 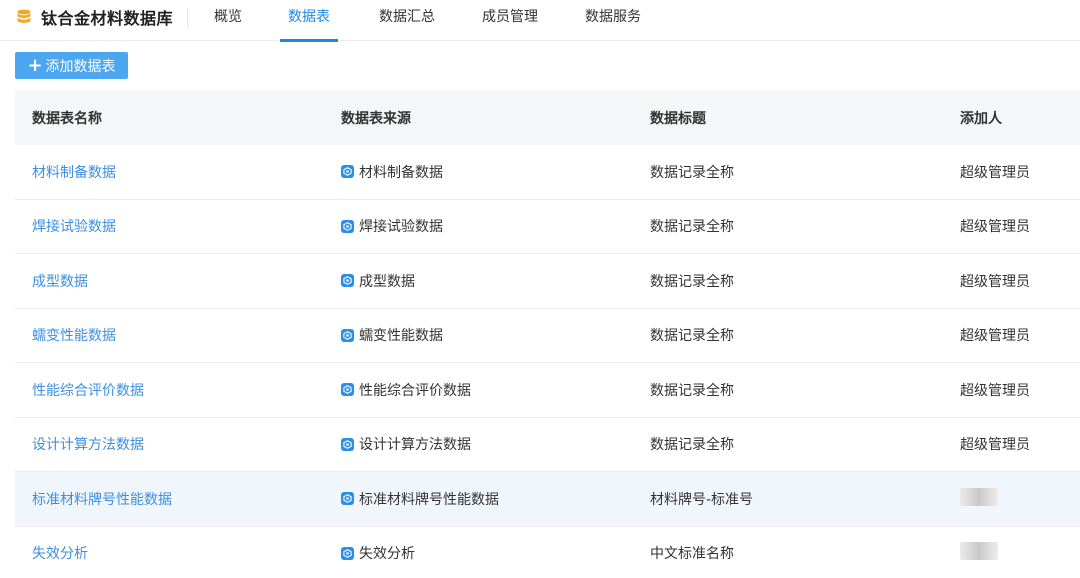 What do you see at coordinates (74, 336) in the screenshot?
I see `table-name-link: 蠕变性能数据` at bounding box center [74, 336].